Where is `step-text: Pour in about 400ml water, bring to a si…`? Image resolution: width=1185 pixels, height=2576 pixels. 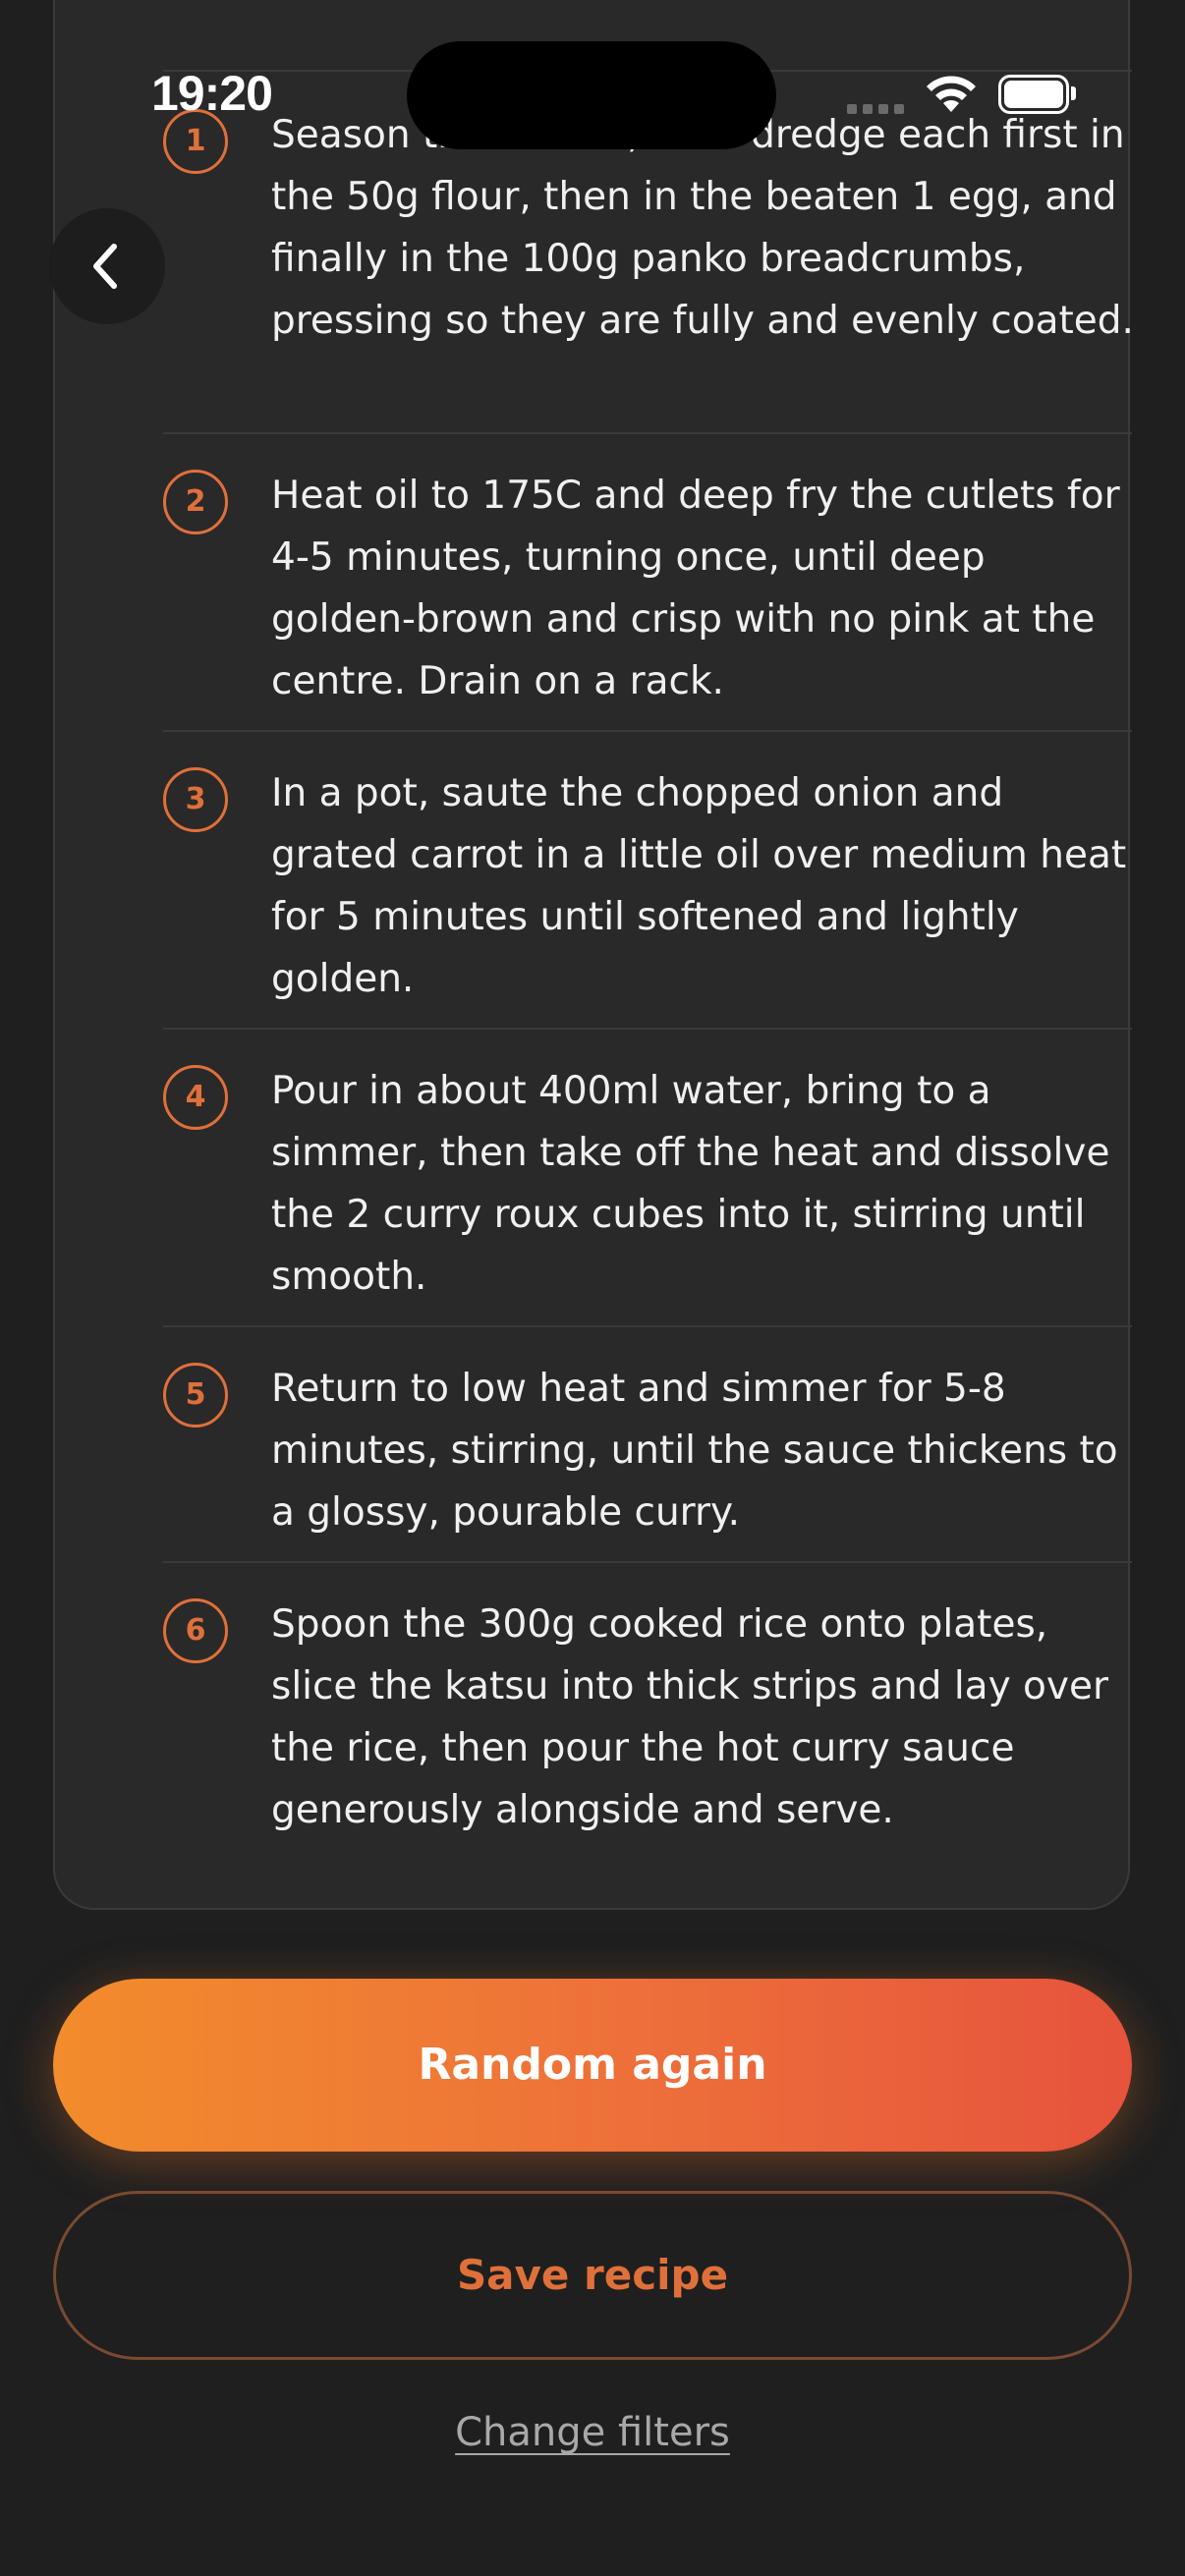
step-text: Pour in about 400ml water, bring to a si… is located at coordinates (691, 1184).